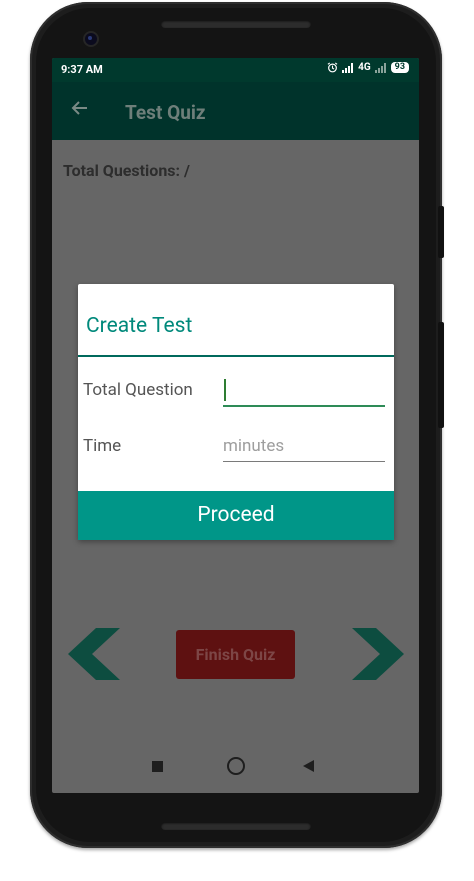  What do you see at coordinates (138, 390) in the screenshot?
I see `total-question-label: Total Question` at bounding box center [138, 390].